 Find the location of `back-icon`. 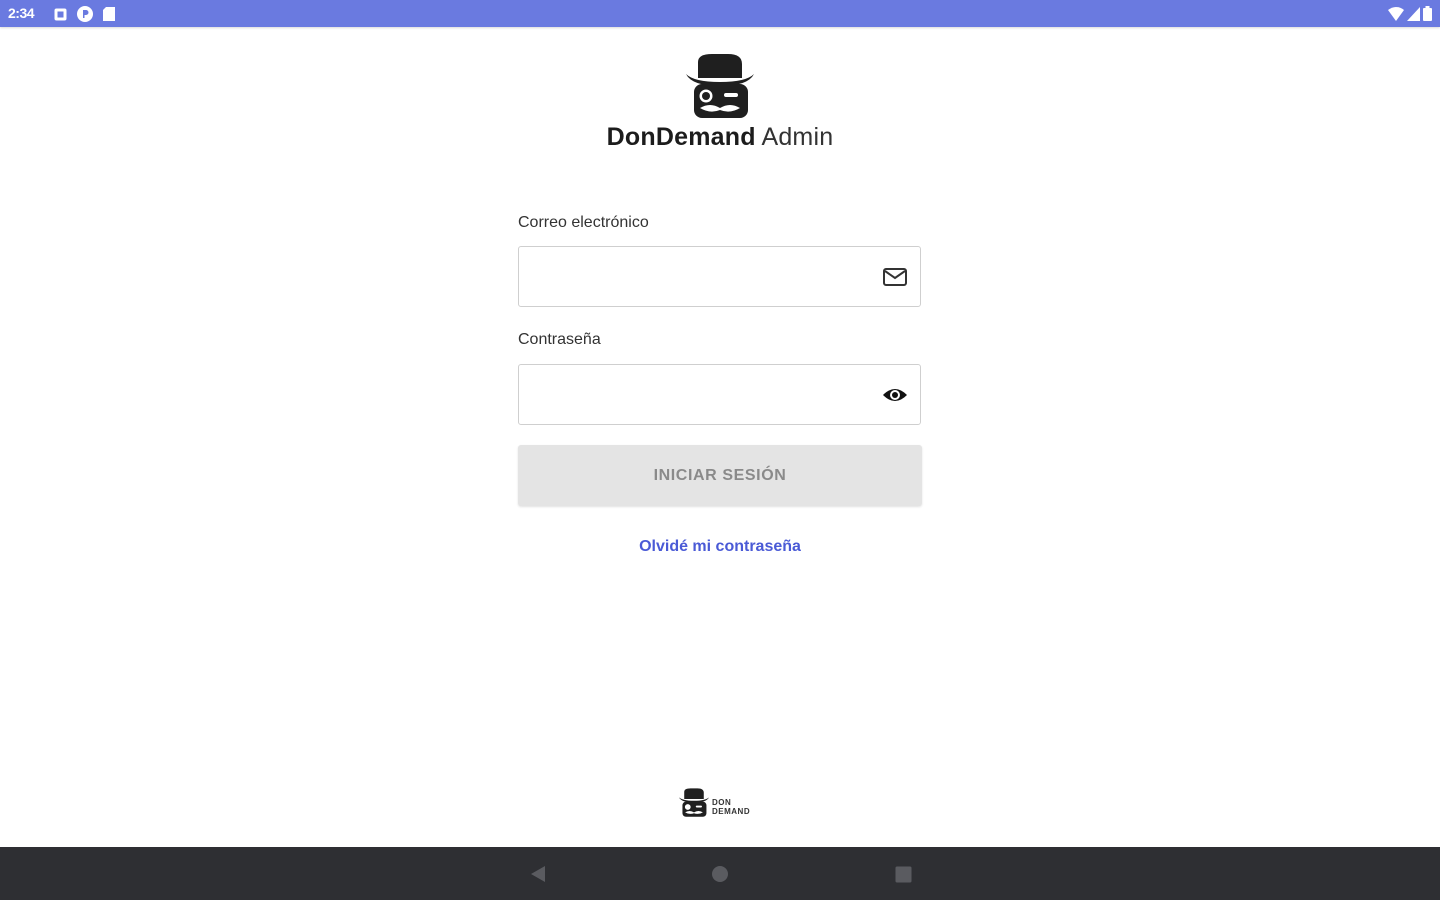

back-icon is located at coordinates (538, 874).